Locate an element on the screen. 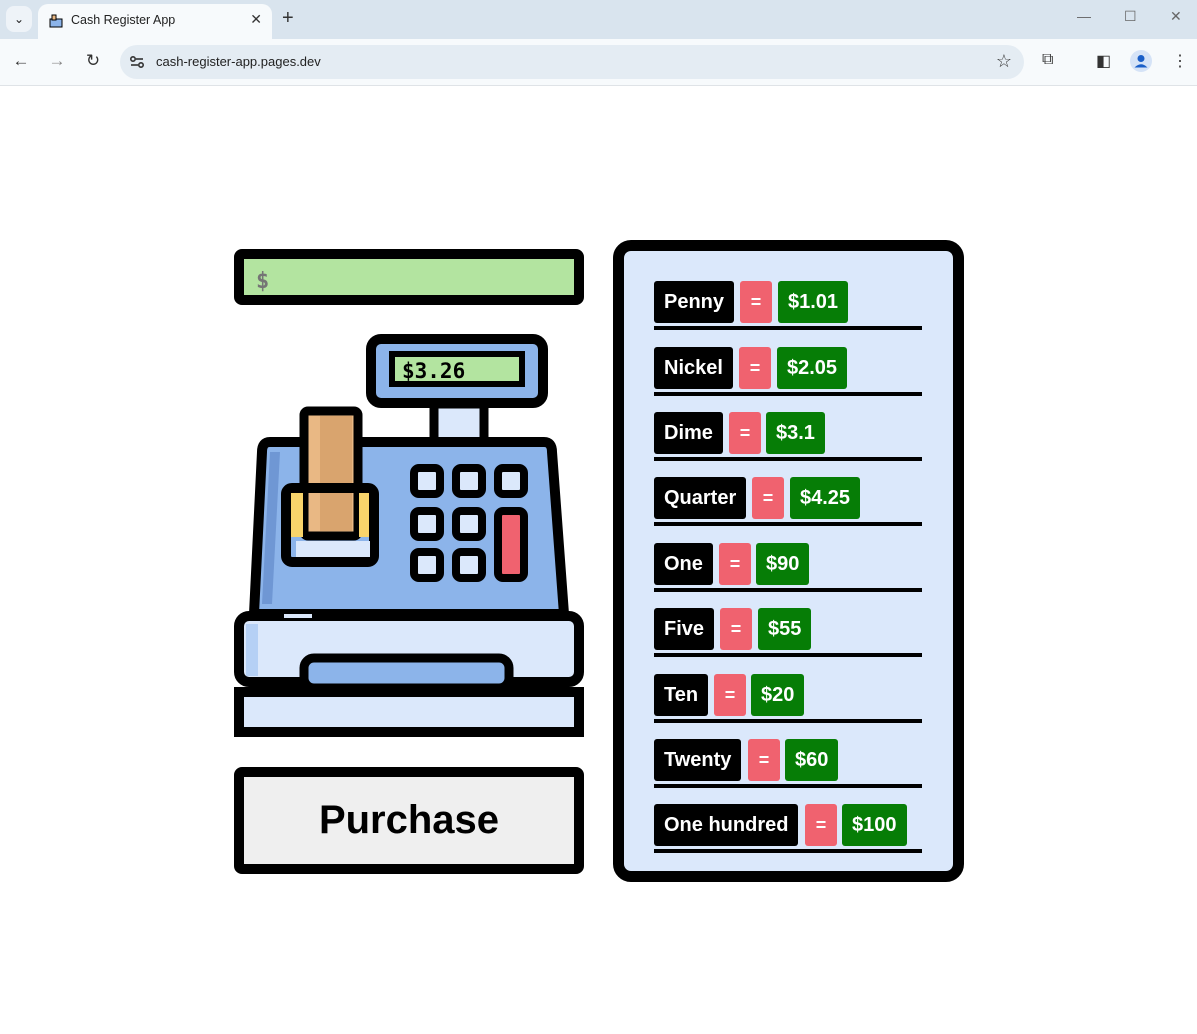 Image resolution: width=1197 pixels, height=1034 pixels. close-tab-icon: ✕ is located at coordinates (256, 19).